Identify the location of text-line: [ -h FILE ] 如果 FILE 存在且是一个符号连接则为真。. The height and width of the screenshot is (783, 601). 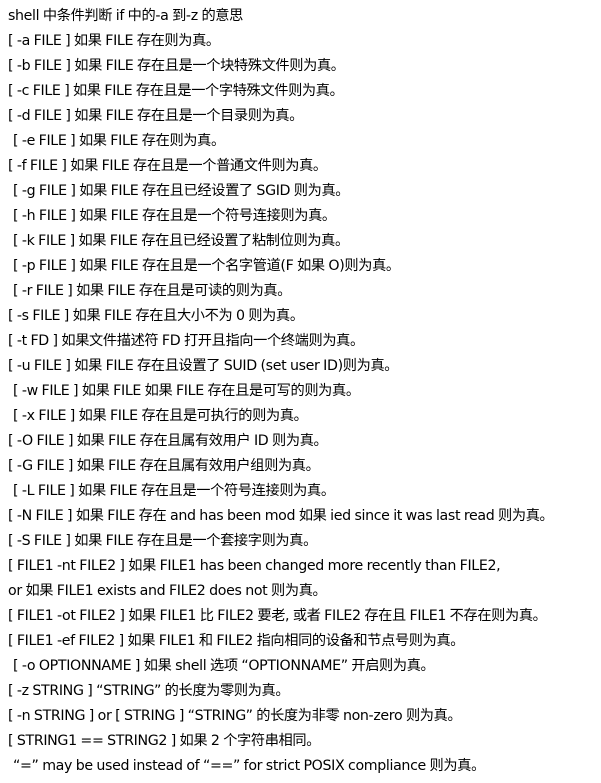
(174, 216).